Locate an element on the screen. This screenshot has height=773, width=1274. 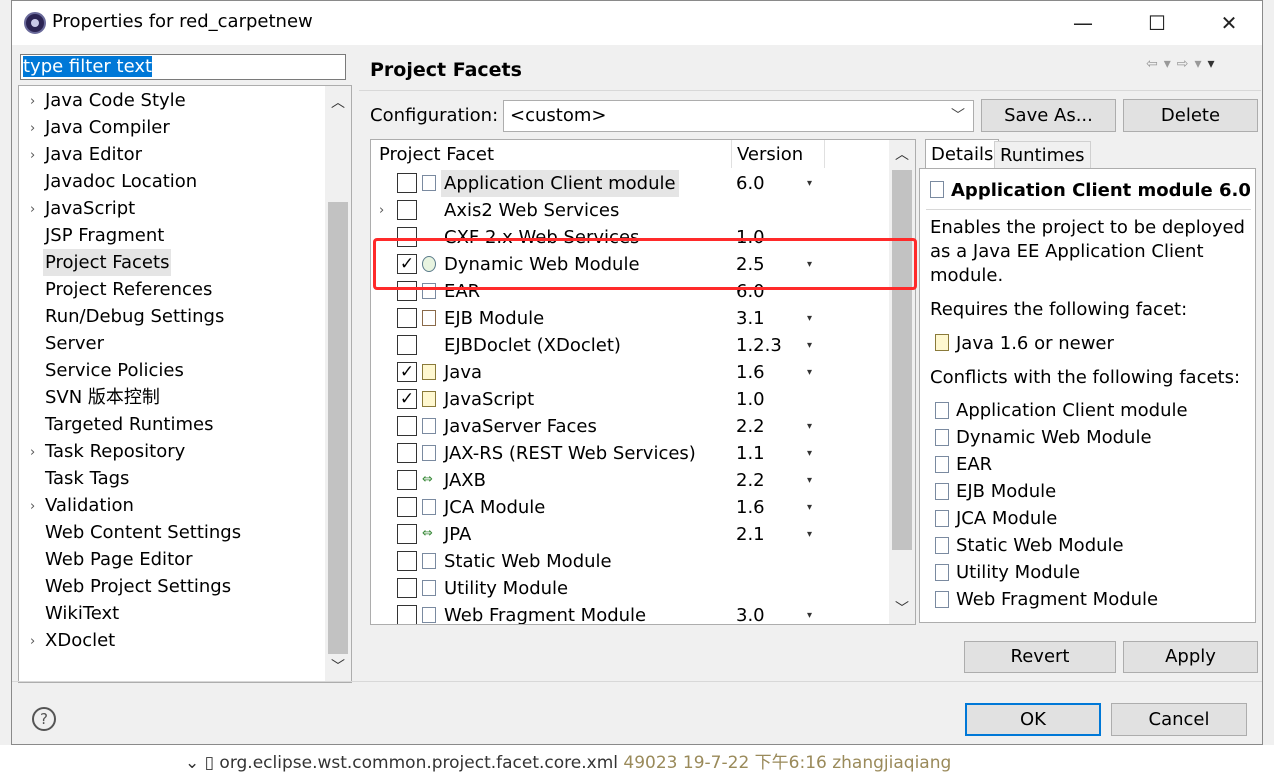
filter-input: type filter text is located at coordinates (183, 67).